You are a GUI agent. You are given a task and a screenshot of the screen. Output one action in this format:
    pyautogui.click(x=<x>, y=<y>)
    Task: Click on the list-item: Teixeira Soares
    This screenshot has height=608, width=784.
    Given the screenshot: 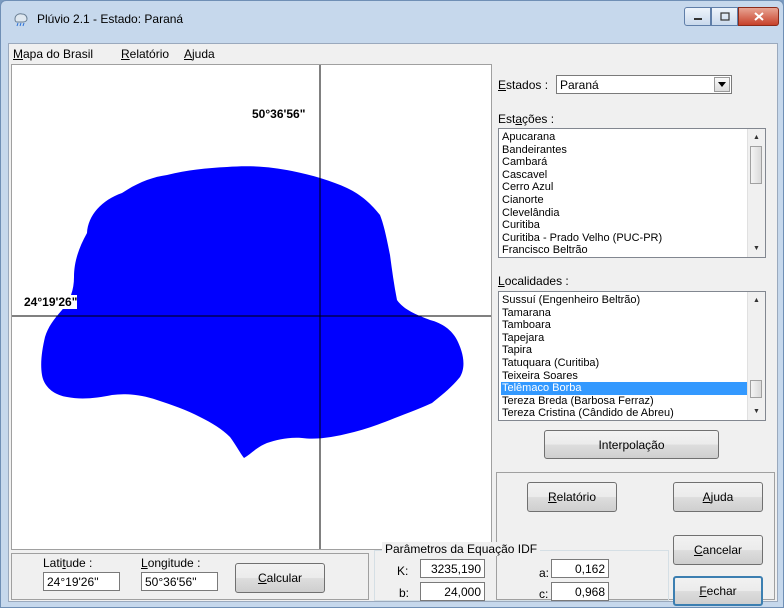 What is the action you would take?
    pyautogui.click(x=624, y=376)
    